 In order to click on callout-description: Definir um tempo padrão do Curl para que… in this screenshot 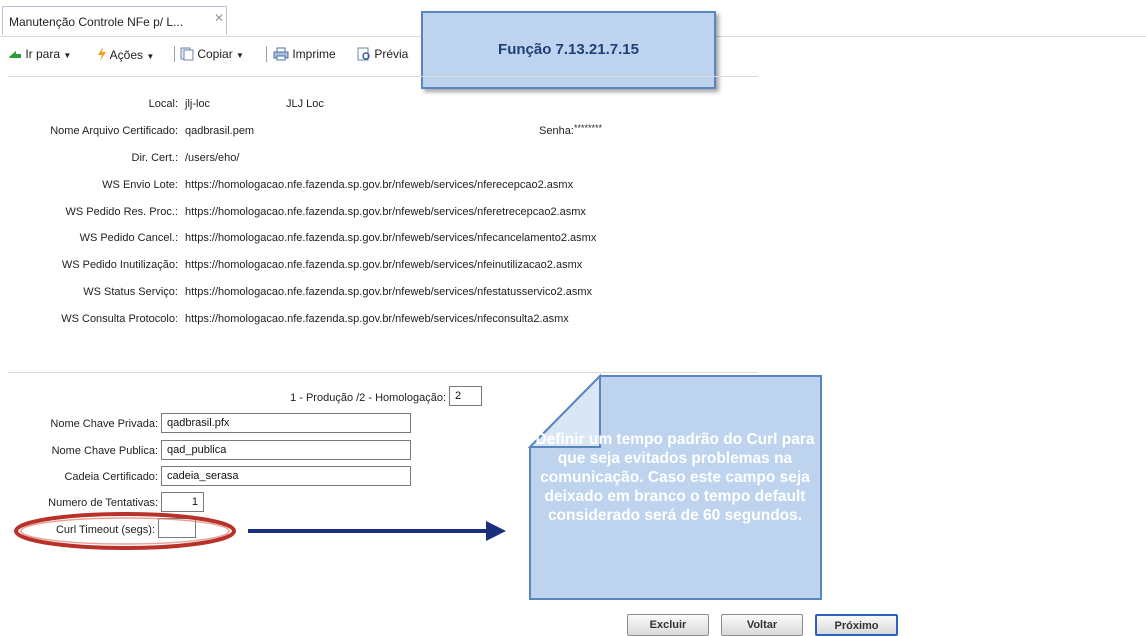, I will do `click(675, 477)`.